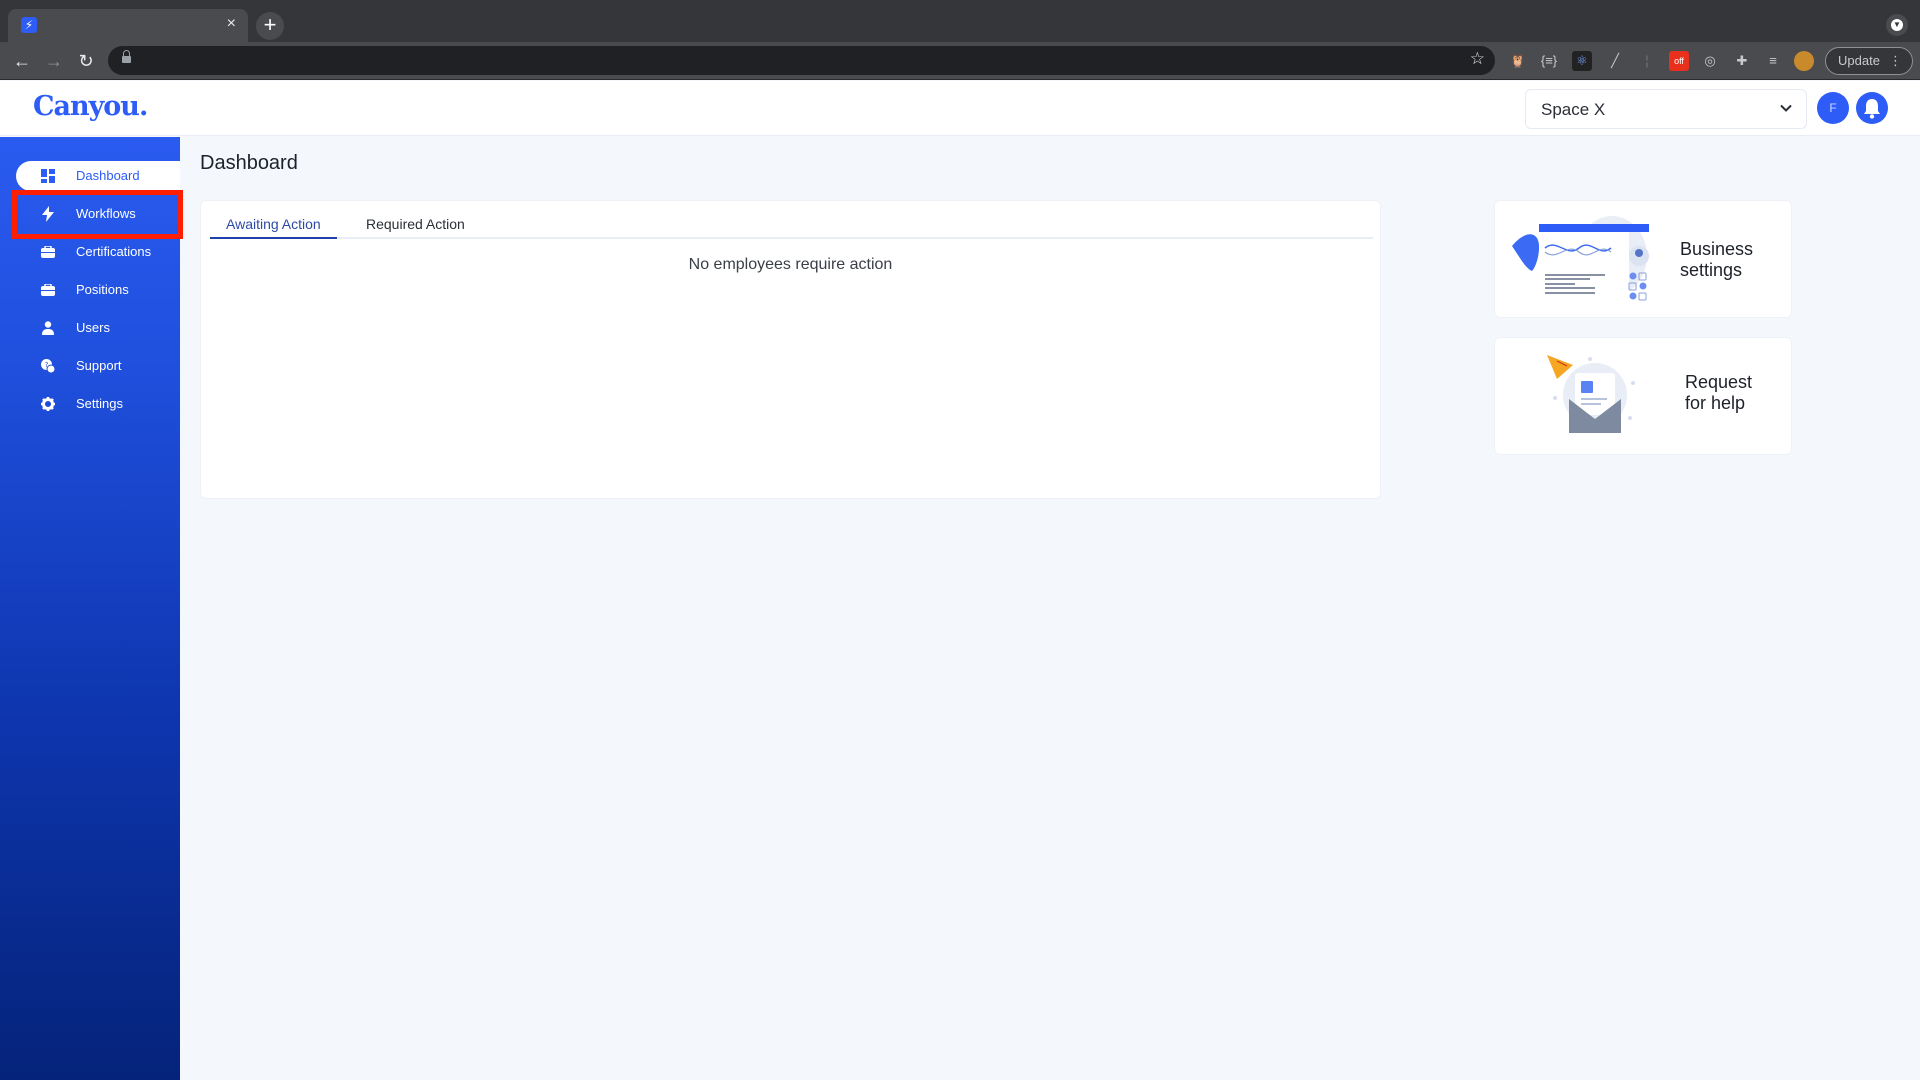 The height and width of the screenshot is (1080, 1920). I want to click on sidebar-item-settings: Settings, so click(98, 404).